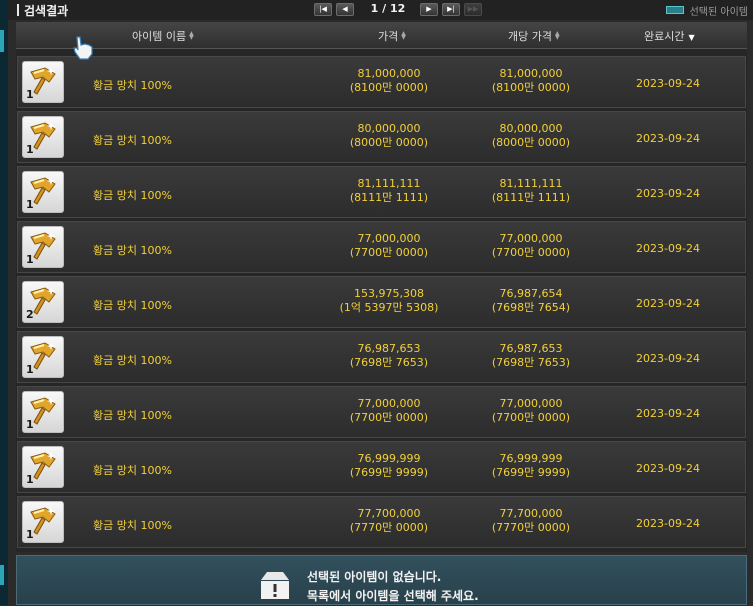 Image resolution: width=753 pixels, height=606 pixels. Describe the element at coordinates (83, 48) in the screenshot. I see `hand-cursor-icon` at that location.